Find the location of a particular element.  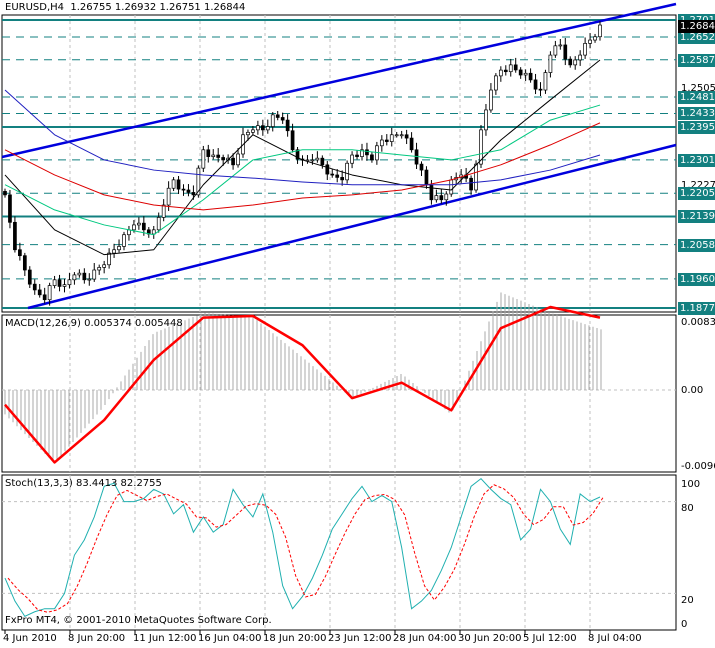

price-level-label: 1.18773 is located at coordinates (696, 308).